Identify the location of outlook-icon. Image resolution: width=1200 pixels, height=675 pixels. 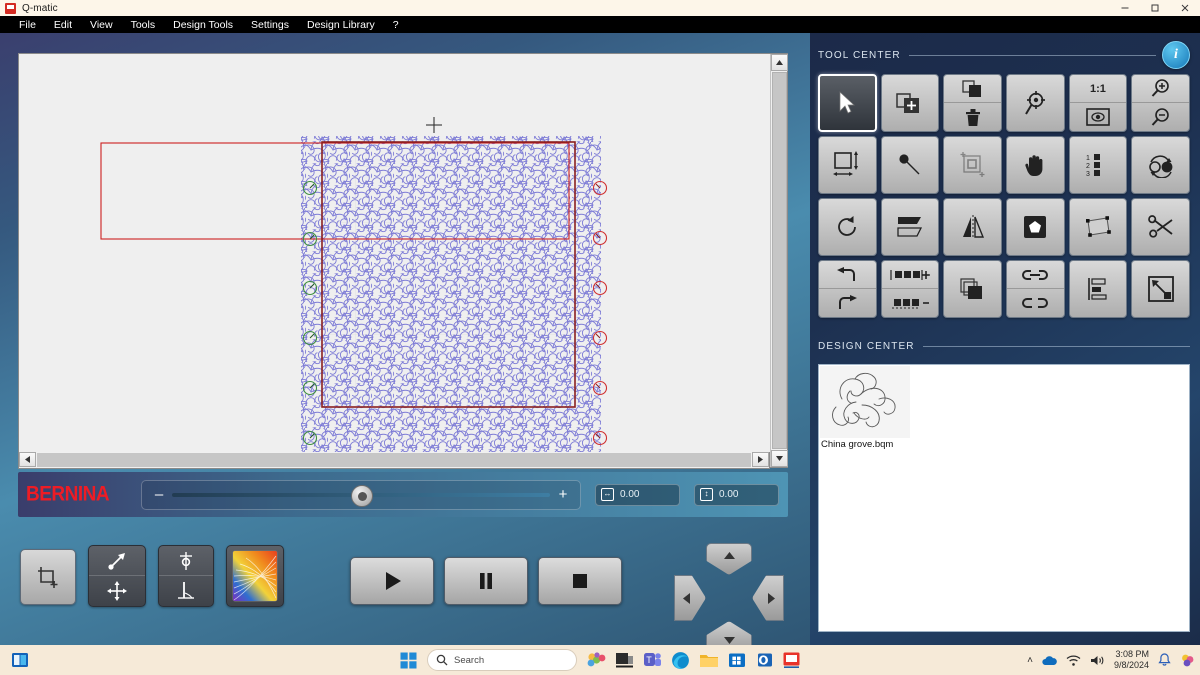
(764, 660).